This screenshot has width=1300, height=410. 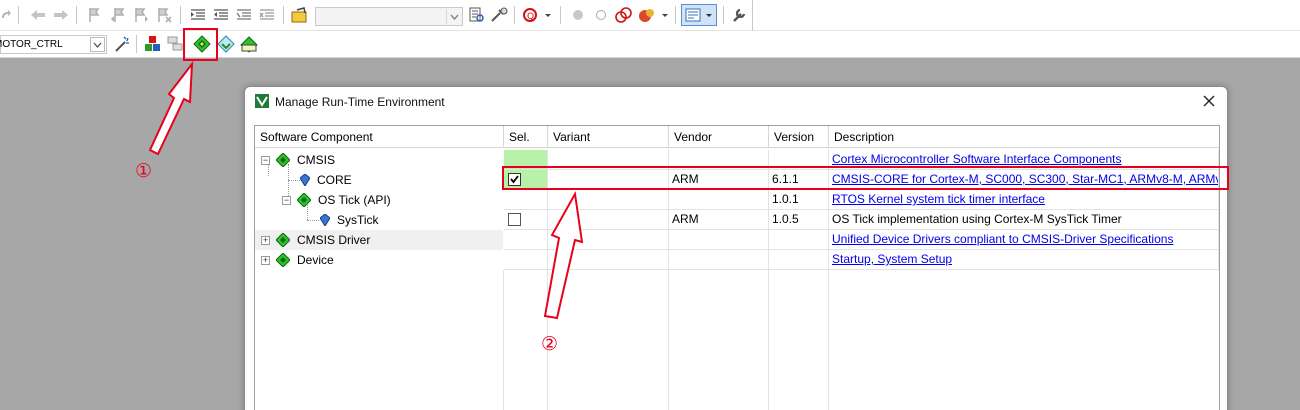 I want to click on navigate-forward-icon, so click(x=61, y=15).